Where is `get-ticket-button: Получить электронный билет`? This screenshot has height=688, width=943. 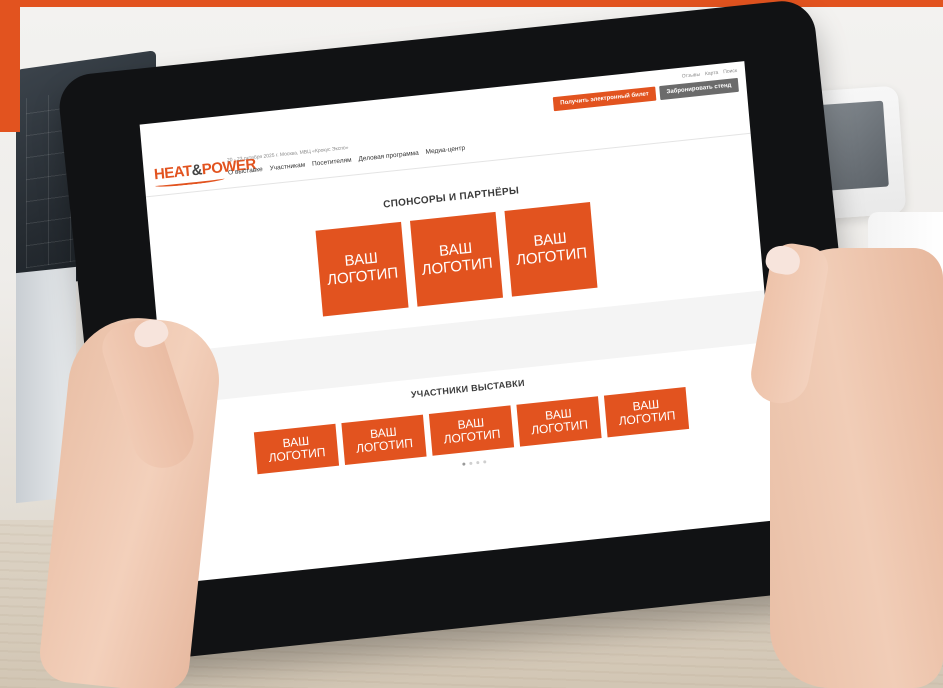 get-ticket-button: Получить электронный билет is located at coordinates (604, 99).